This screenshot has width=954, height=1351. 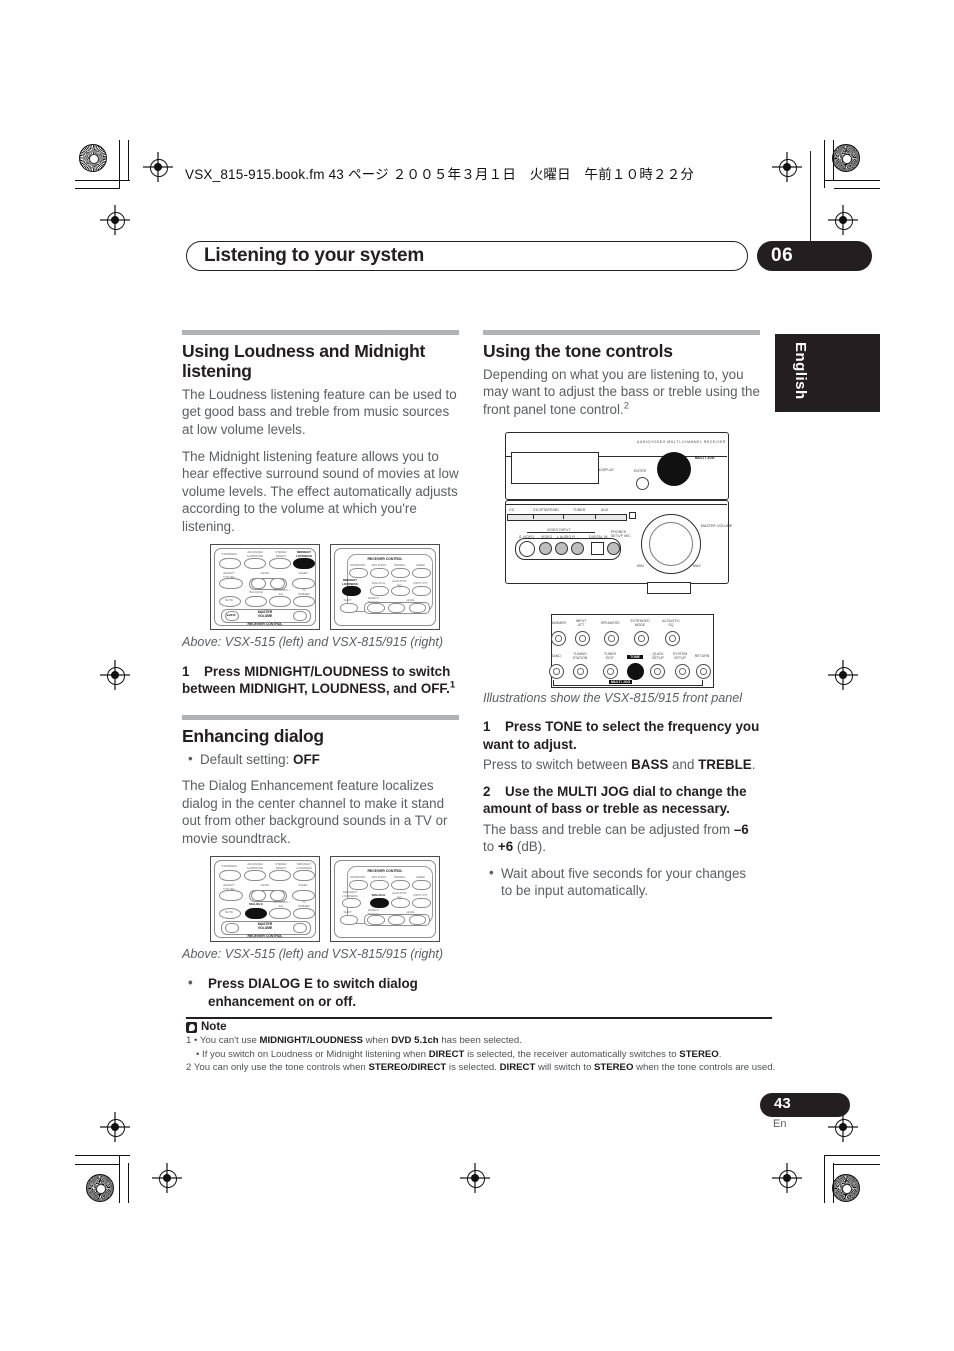 What do you see at coordinates (377, 1040) in the screenshot?
I see `note-1-text-b: when` at bounding box center [377, 1040].